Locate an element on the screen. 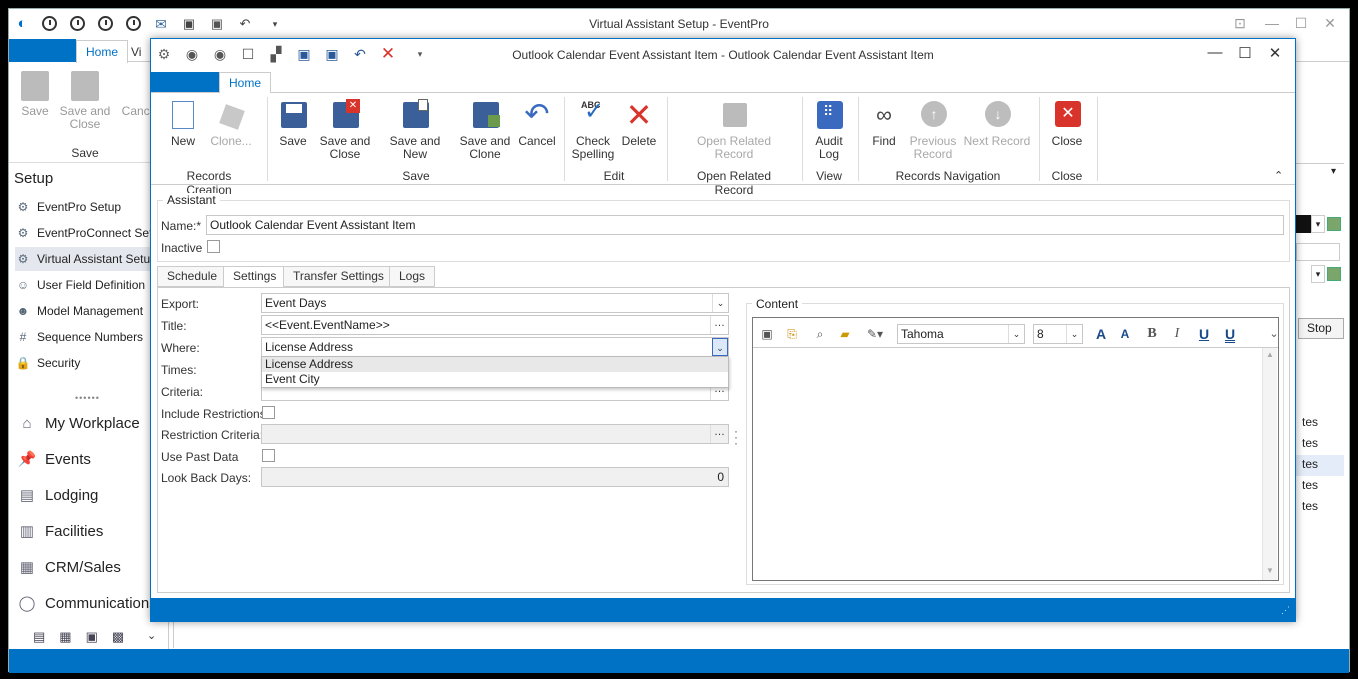 The image size is (1358, 679). delete-button: ✕ Delete is located at coordinates (639, 123).